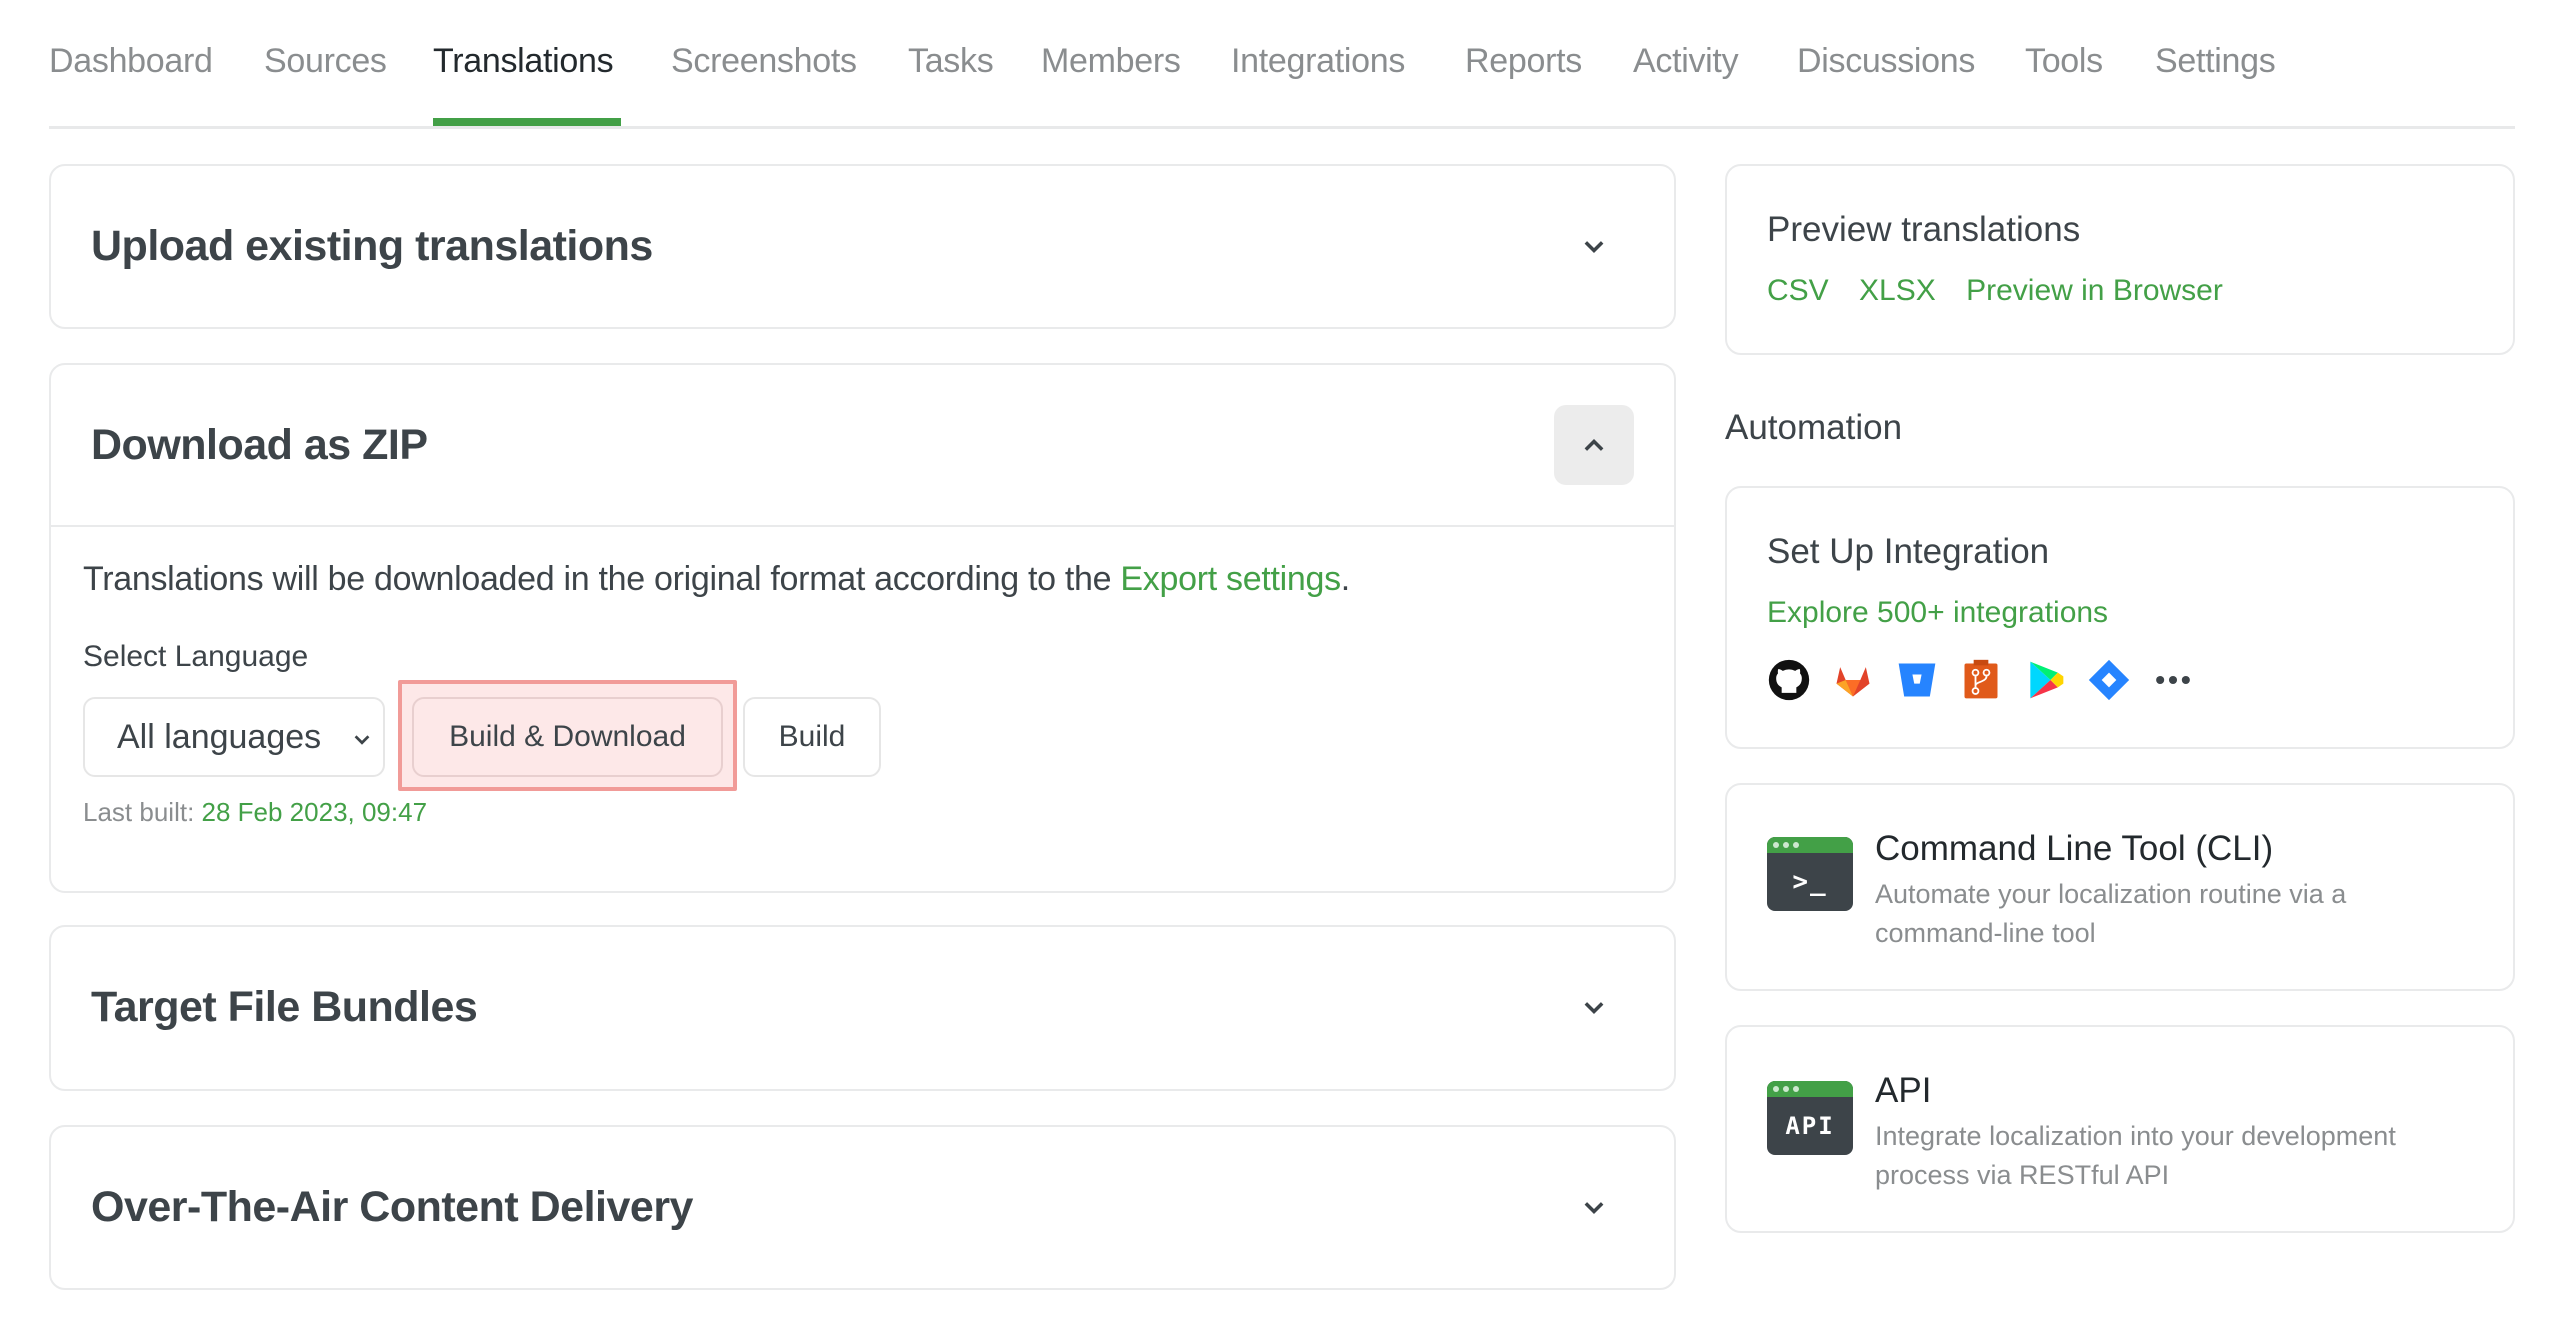 Image resolution: width=2550 pixels, height=1337 pixels. What do you see at coordinates (523, 61) in the screenshot?
I see `tab-translations: Translations` at bounding box center [523, 61].